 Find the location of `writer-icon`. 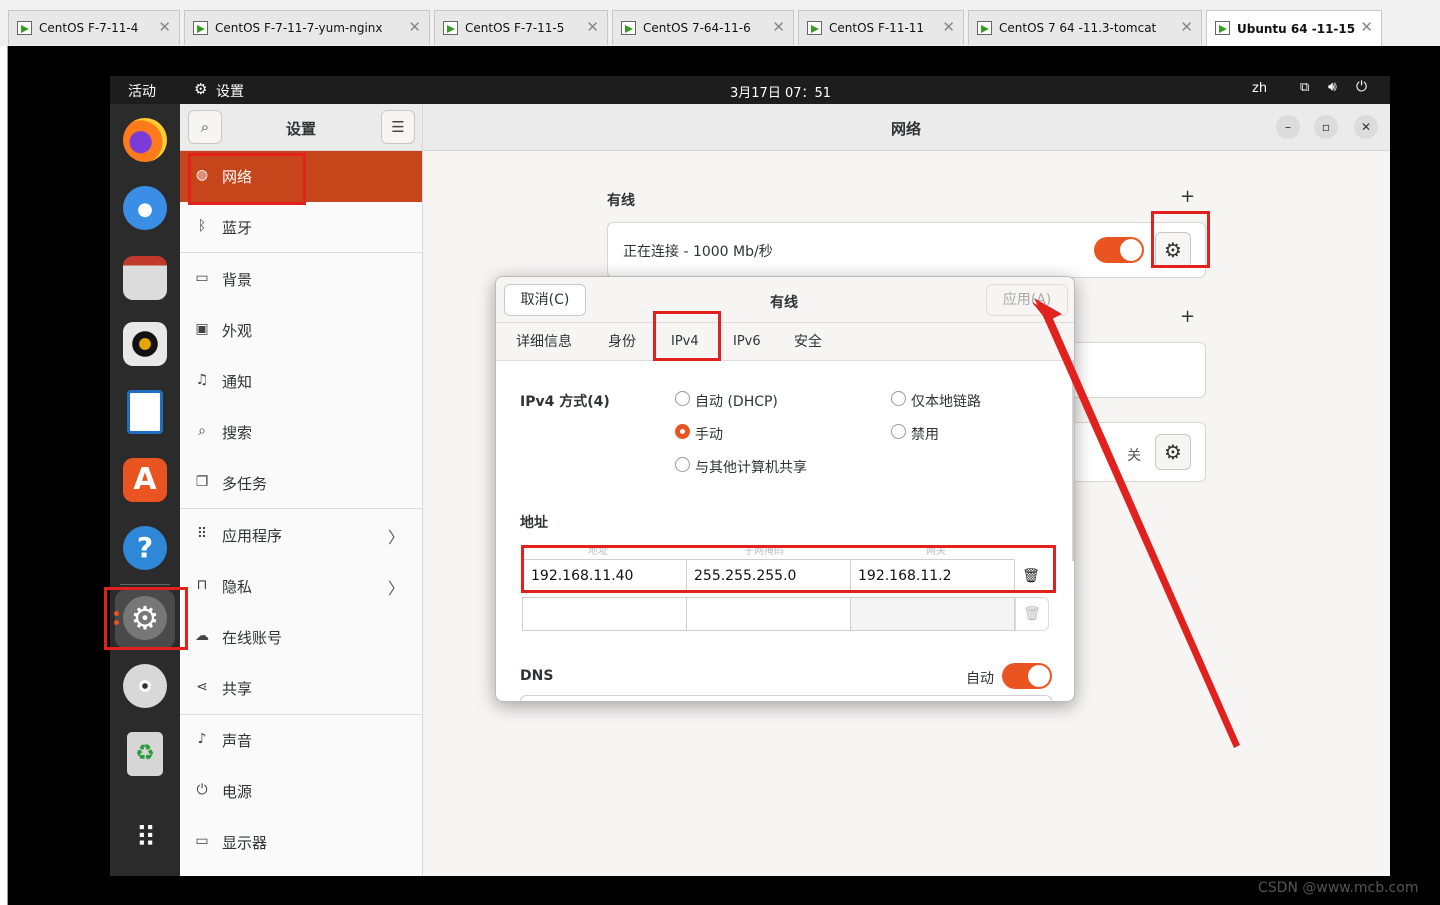

writer-icon is located at coordinates (145, 412).